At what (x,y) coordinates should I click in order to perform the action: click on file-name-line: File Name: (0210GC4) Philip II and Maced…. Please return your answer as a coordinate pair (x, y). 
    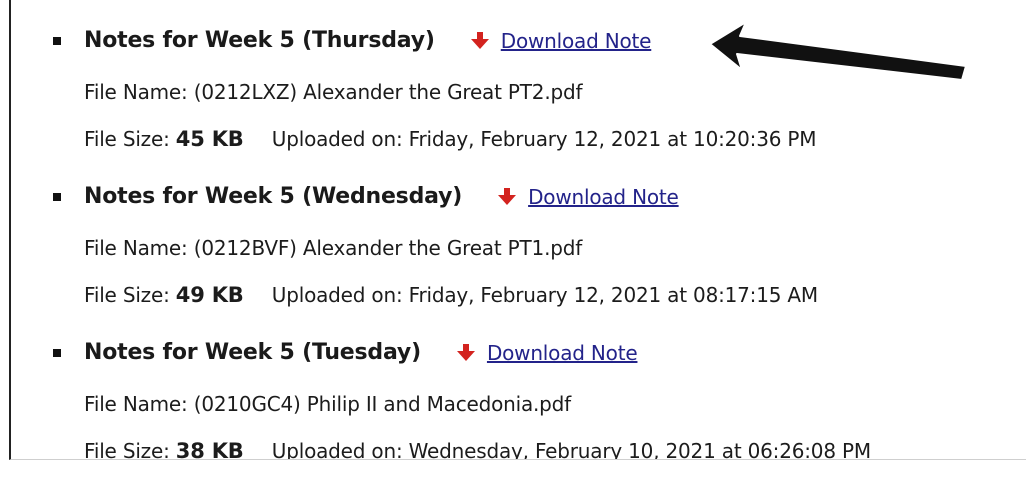
    Looking at the image, I should click on (327, 404).